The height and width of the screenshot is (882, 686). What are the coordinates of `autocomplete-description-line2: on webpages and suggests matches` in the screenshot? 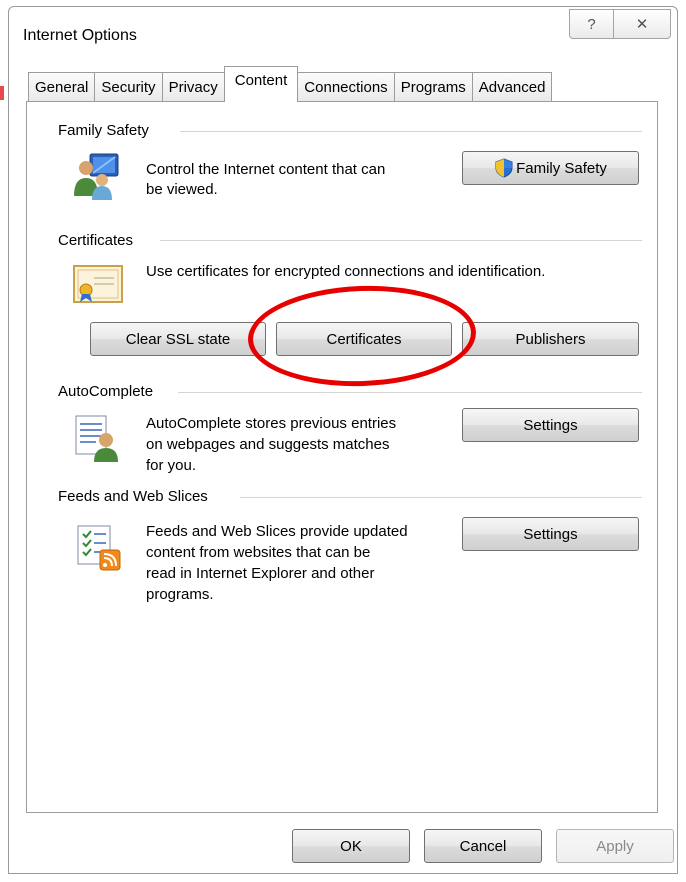 It's located at (268, 444).